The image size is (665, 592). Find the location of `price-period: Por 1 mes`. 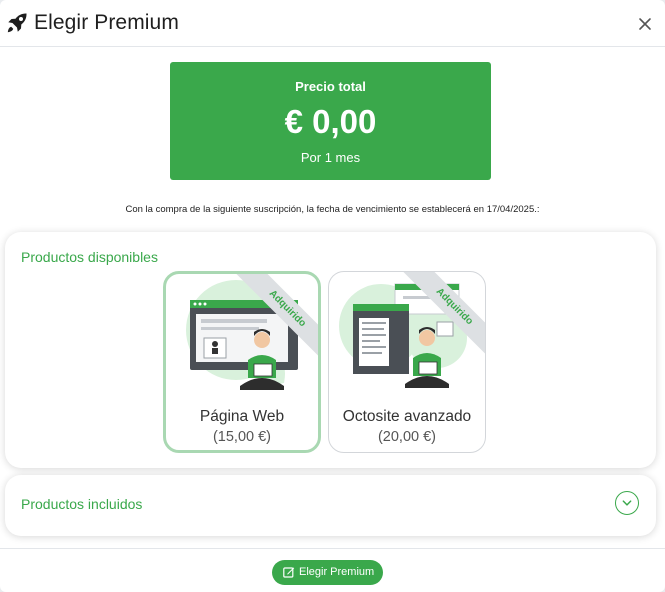

price-period: Por 1 mes is located at coordinates (330, 157).